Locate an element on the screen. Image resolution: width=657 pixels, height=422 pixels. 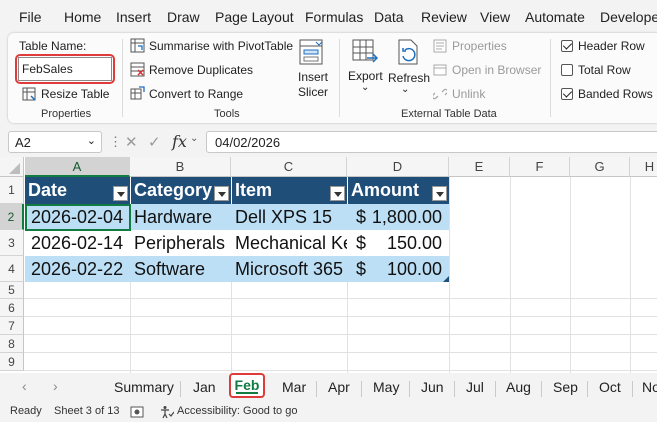
tab-separator is located at coordinates (587, 389).